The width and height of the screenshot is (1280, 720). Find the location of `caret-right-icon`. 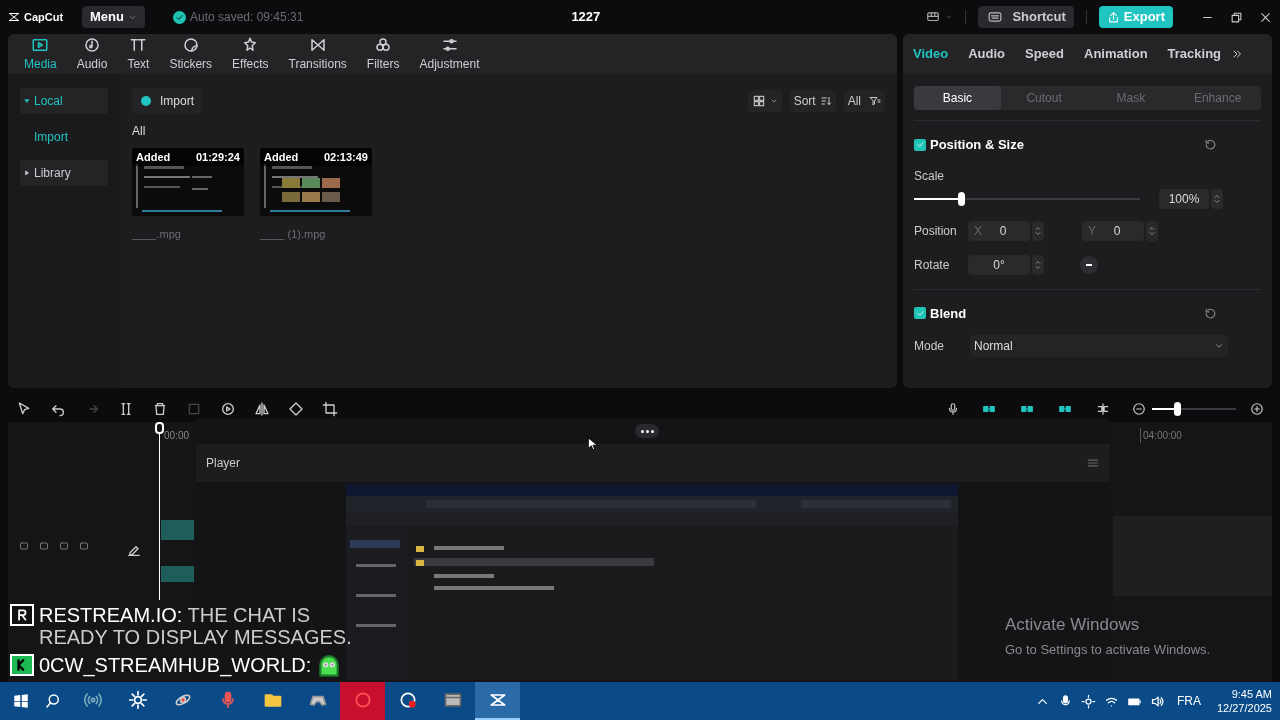

caret-right-icon is located at coordinates (27, 173).